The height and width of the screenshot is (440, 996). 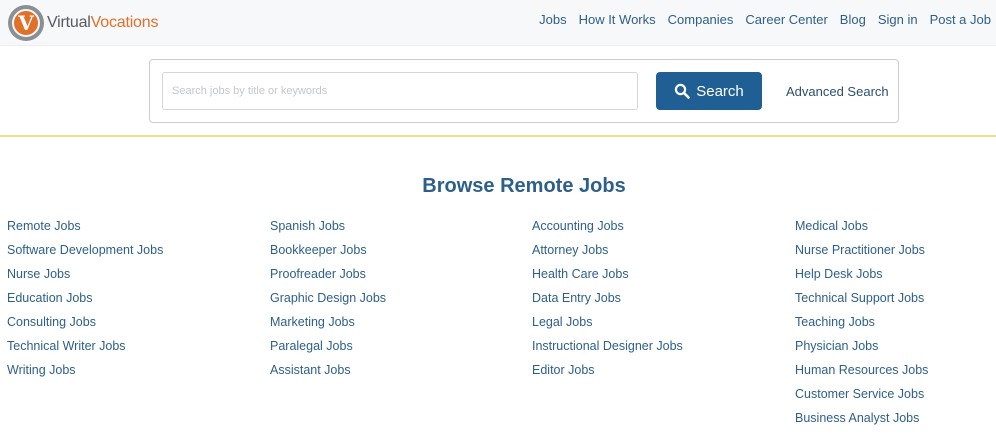 What do you see at coordinates (328, 374) in the screenshot?
I see `job-category-link: Assistant Jobs` at bounding box center [328, 374].